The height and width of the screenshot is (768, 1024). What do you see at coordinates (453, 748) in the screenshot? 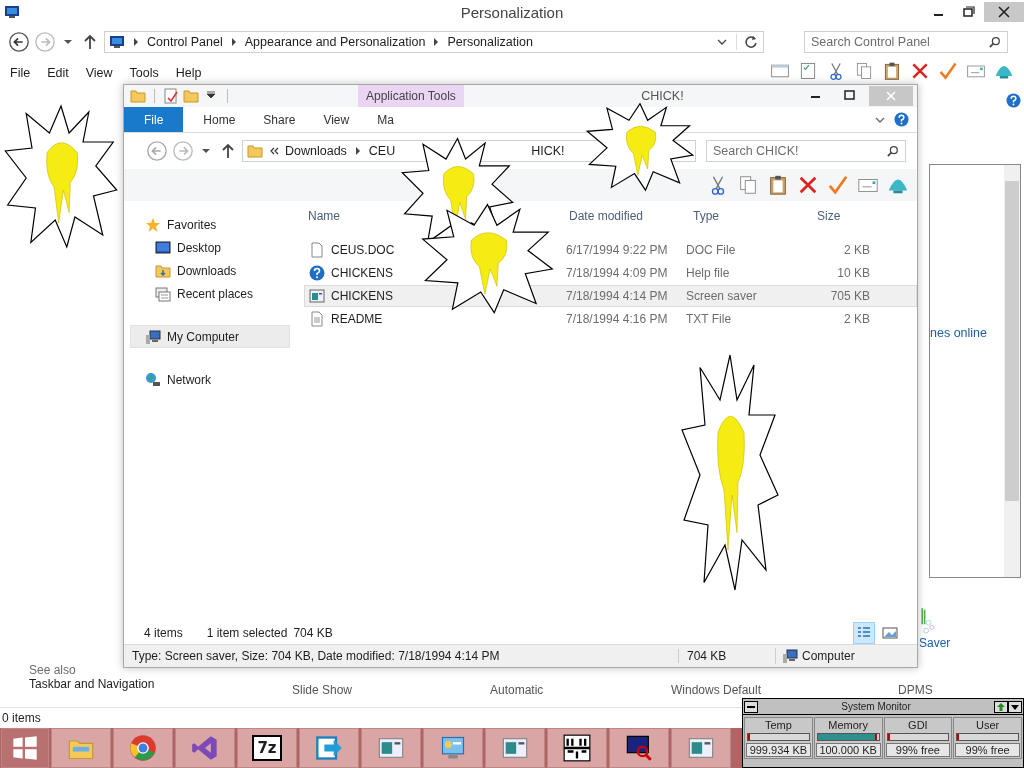
I see `control-panel-icon` at bounding box center [453, 748].